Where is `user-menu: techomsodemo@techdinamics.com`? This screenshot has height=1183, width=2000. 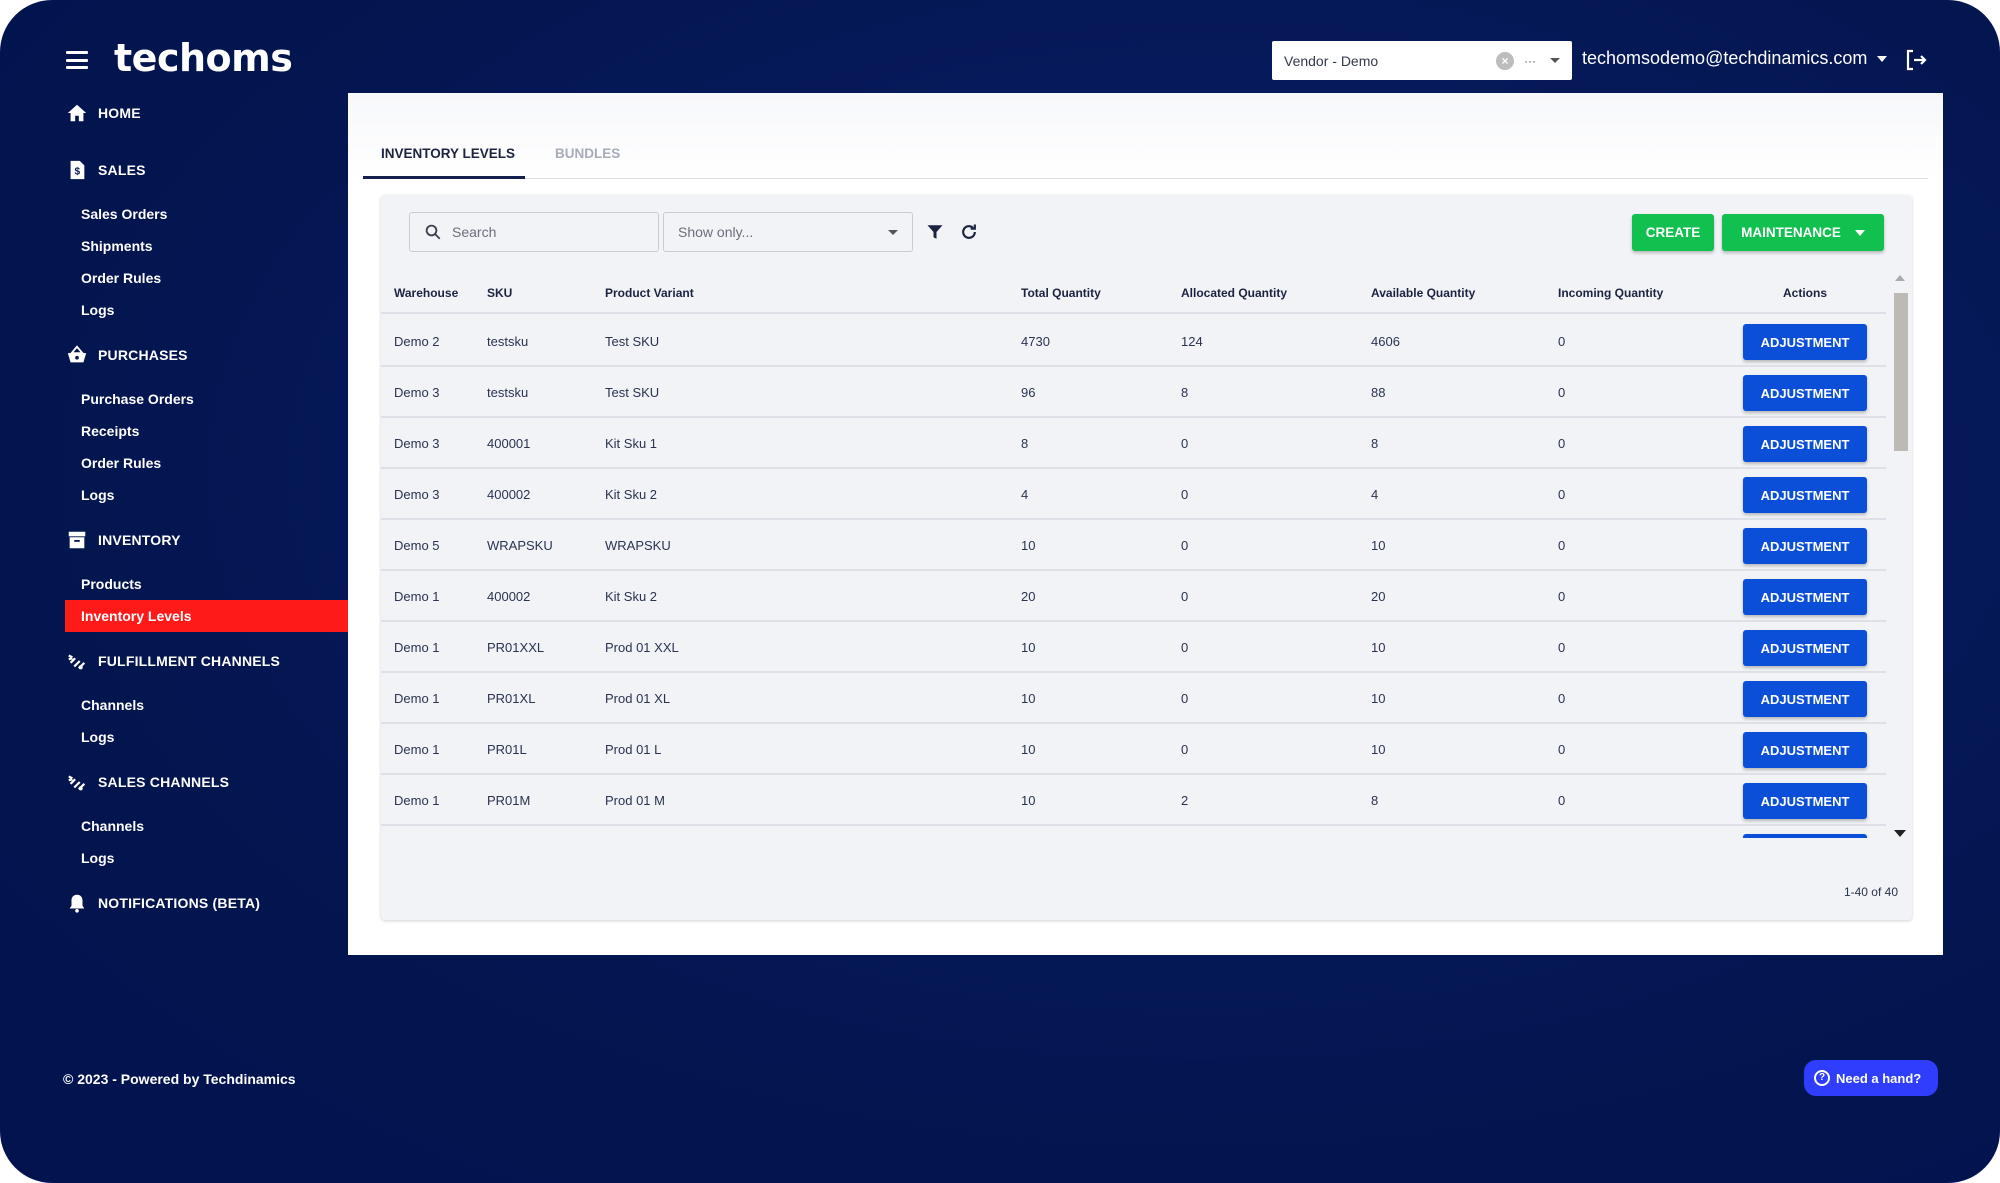
user-menu: techomsodemo@techdinamics.com is located at coordinates (1735, 58).